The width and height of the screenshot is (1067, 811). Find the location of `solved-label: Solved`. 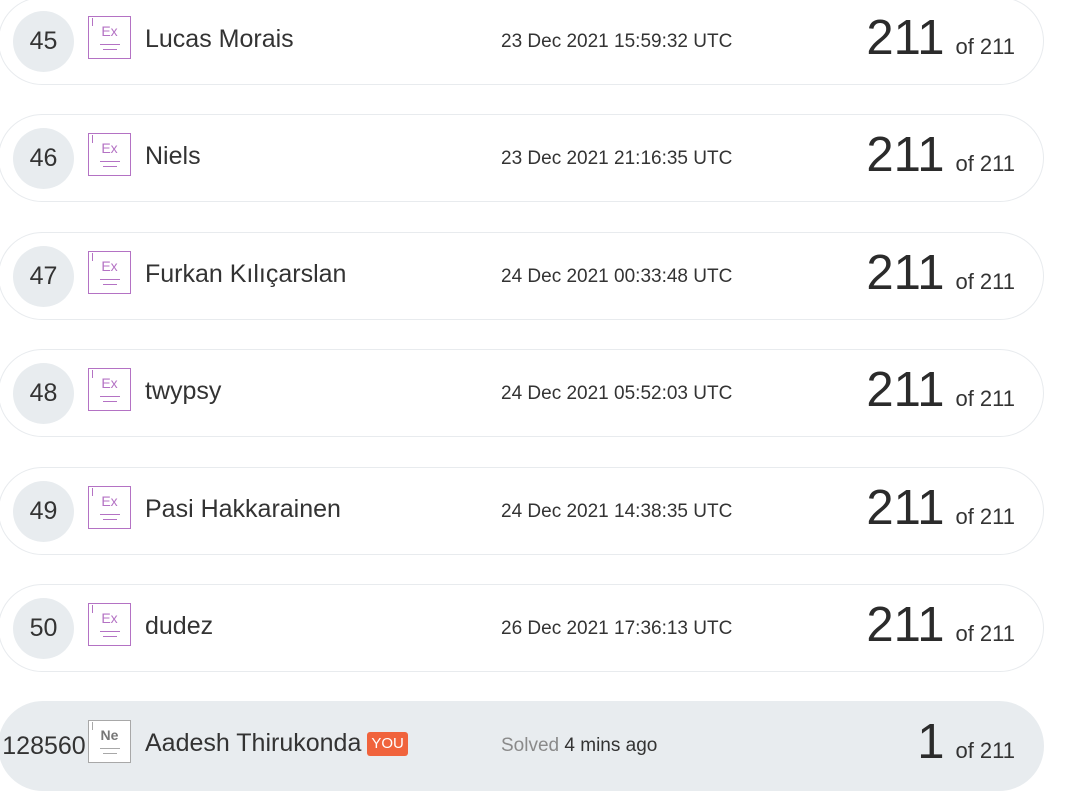

solved-label: Solved is located at coordinates (530, 745).